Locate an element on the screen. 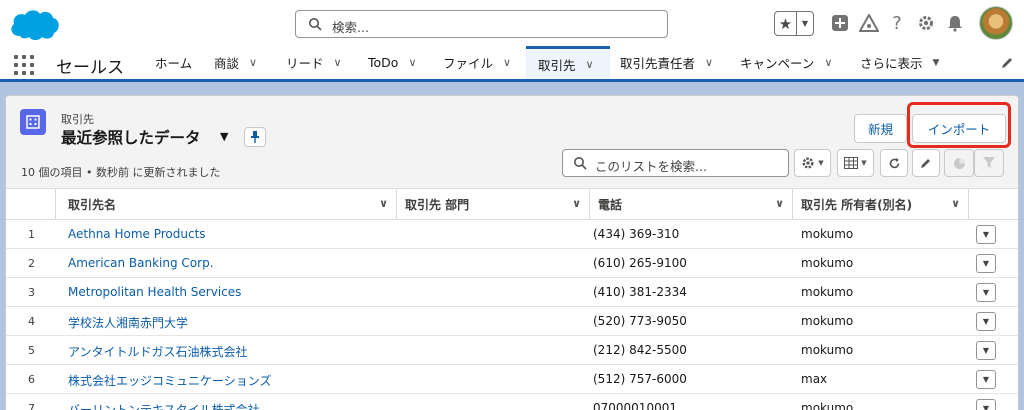  refresh-button is located at coordinates (894, 163).